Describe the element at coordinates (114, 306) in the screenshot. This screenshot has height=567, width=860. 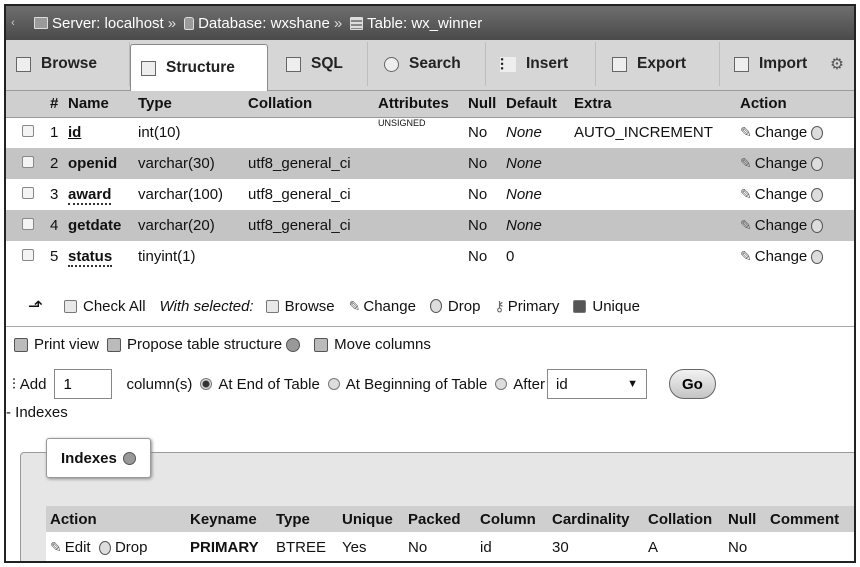
I see `check-all-label: Check All` at that location.